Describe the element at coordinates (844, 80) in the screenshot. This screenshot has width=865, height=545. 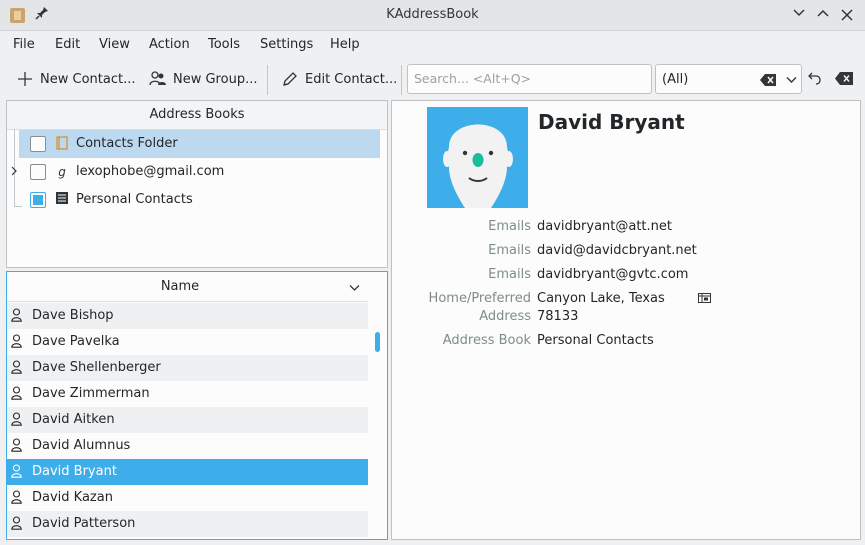
I see `clear-search-icon` at that location.